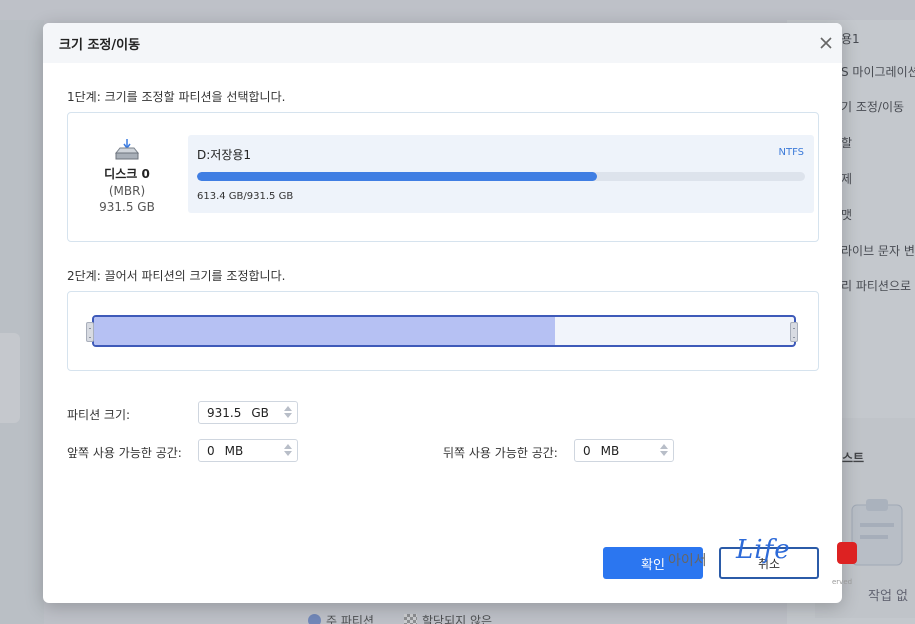 The height and width of the screenshot is (624, 915). Describe the element at coordinates (248, 450) in the screenshot. I see `before-space-input: 0 MB` at that location.